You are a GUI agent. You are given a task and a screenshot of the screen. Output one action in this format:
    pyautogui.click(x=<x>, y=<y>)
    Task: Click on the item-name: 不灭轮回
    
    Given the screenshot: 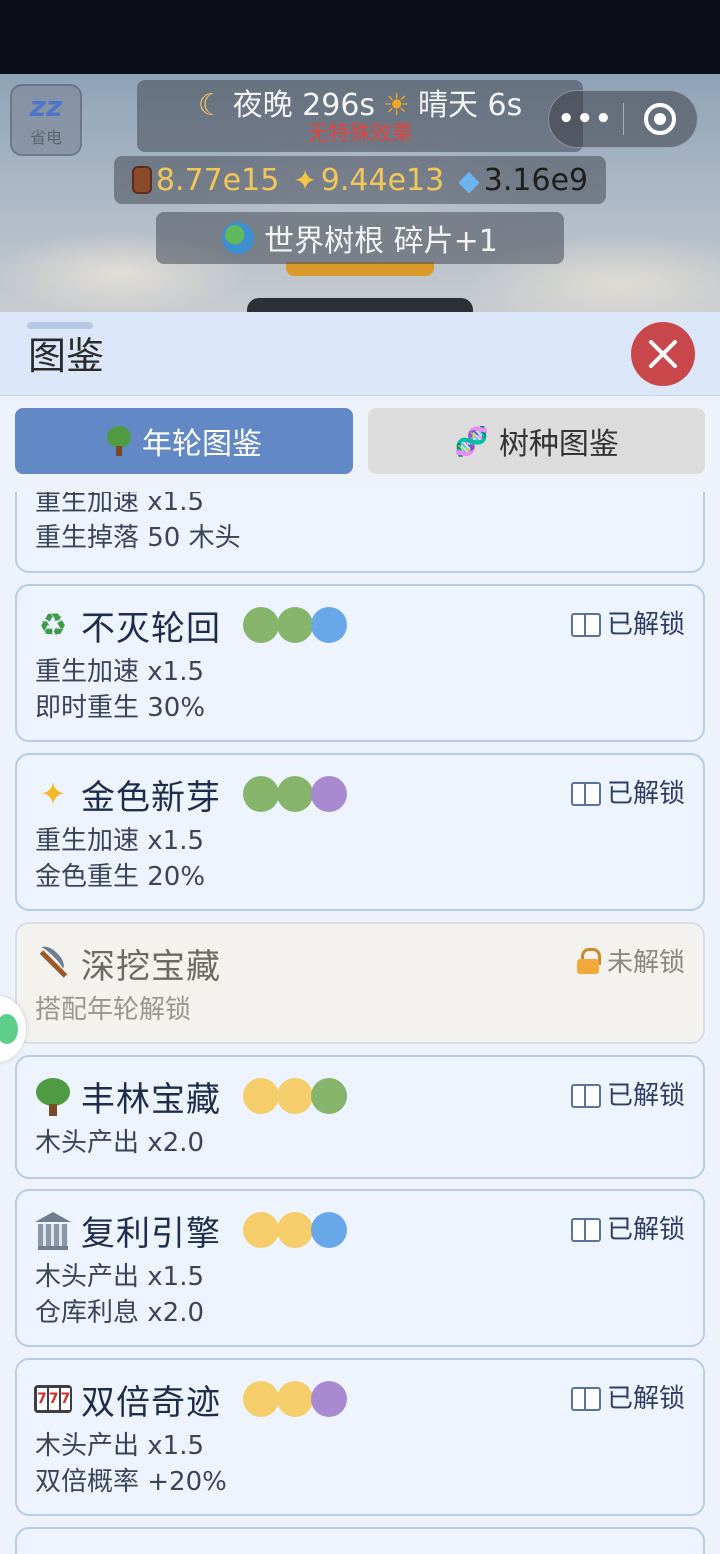 What is the action you would take?
    pyautogui.click(x=151, y=628)
    